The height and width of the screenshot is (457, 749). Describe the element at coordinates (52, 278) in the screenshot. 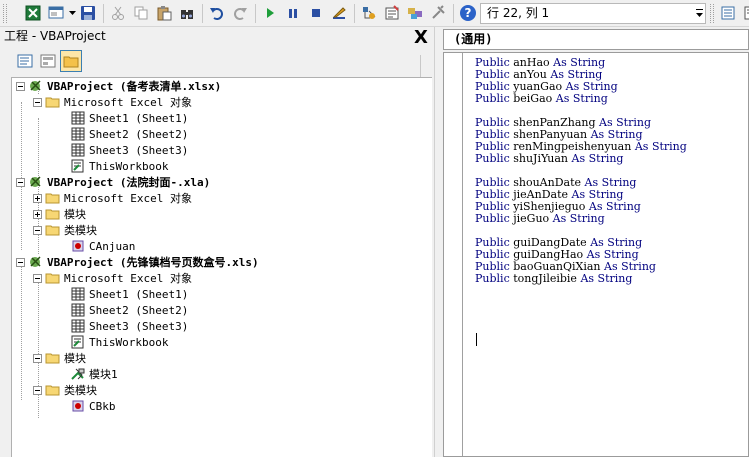

I see `open-folder-icon` at that location.